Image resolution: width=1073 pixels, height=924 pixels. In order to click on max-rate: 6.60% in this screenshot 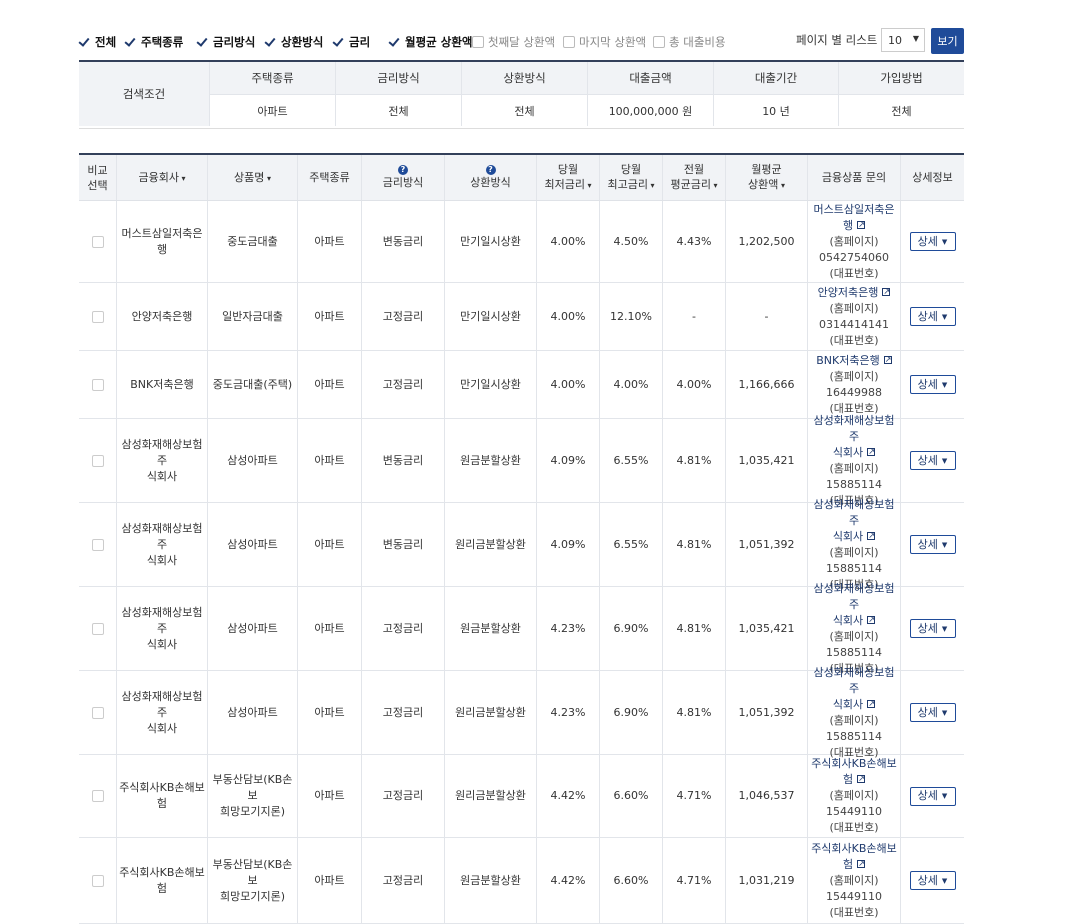, I will do `click(631, 880)`.